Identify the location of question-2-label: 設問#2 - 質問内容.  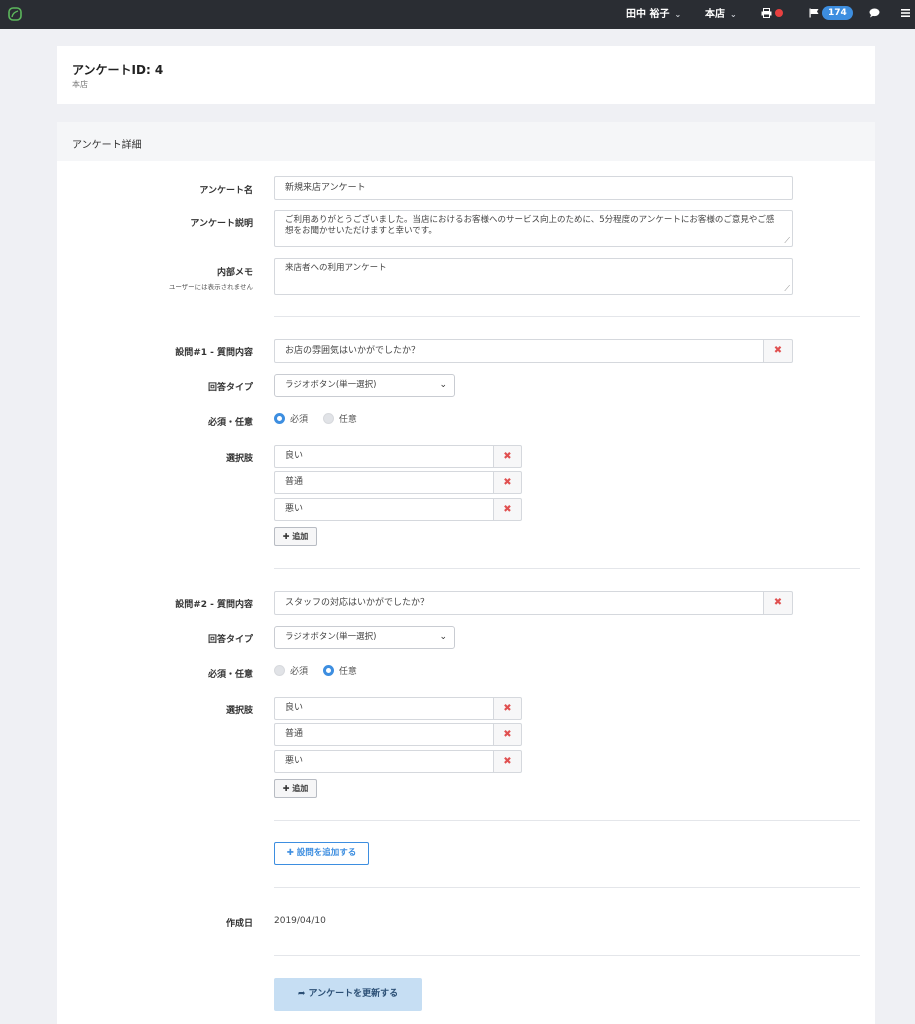
(214, 605).